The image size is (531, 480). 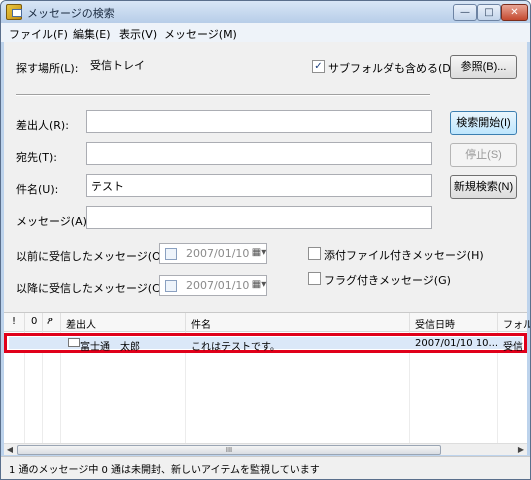 I want to click on location-label: 探す場所(L):, so click(x=47, y=68).